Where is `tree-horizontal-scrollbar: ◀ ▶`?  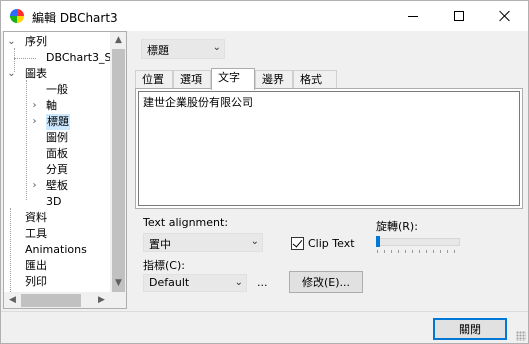 tree-horizontal-scrollbar: ◀ ▶ is located at coordinates (57, 300).